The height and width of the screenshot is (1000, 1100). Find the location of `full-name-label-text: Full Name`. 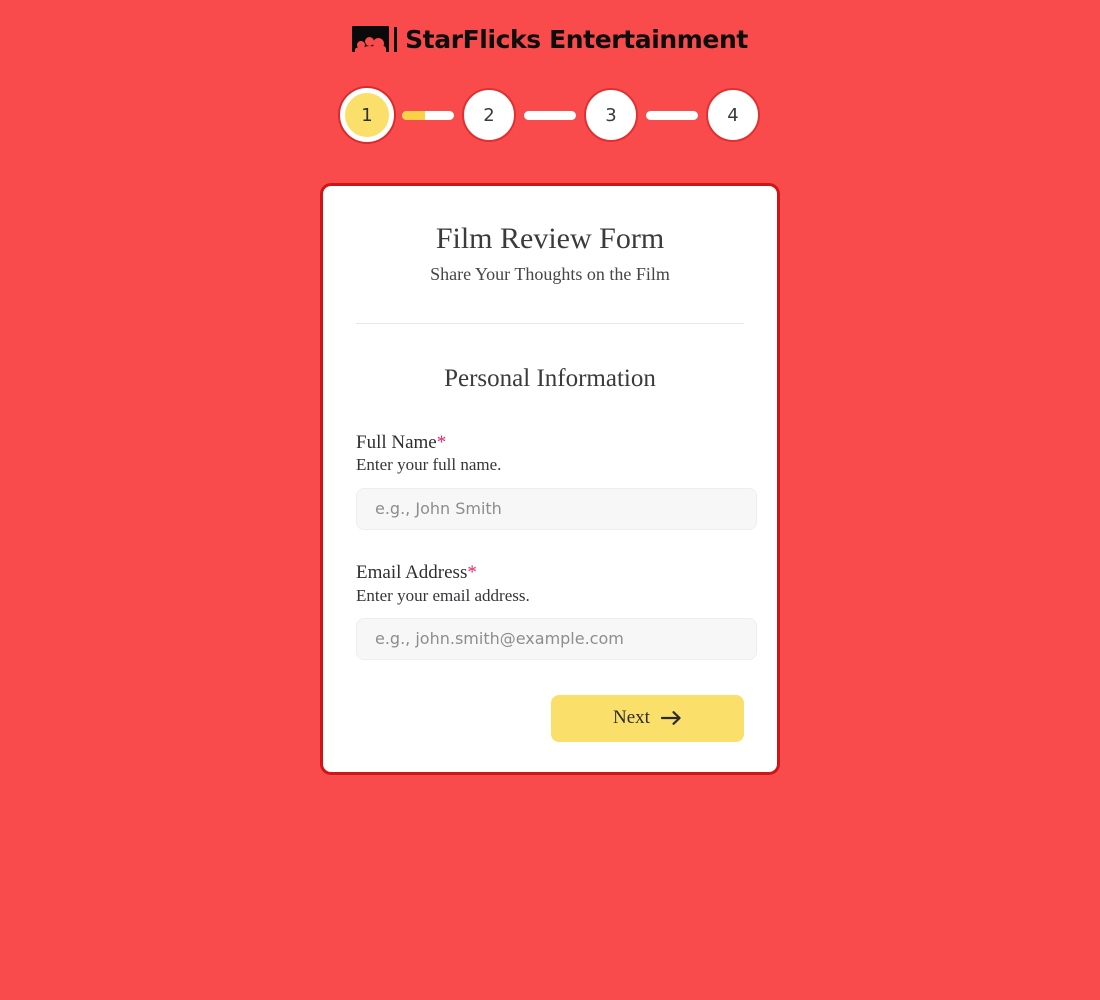

full-name-label-text: Full Name is located at coordinates (396, 442).